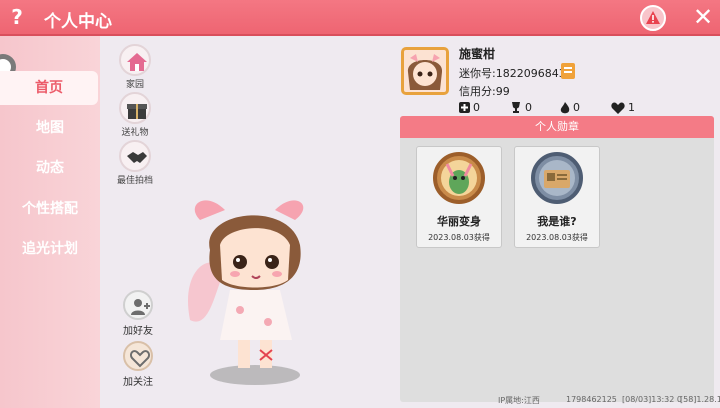  I want to click on page-title: 个人中心, so click(78, 22).